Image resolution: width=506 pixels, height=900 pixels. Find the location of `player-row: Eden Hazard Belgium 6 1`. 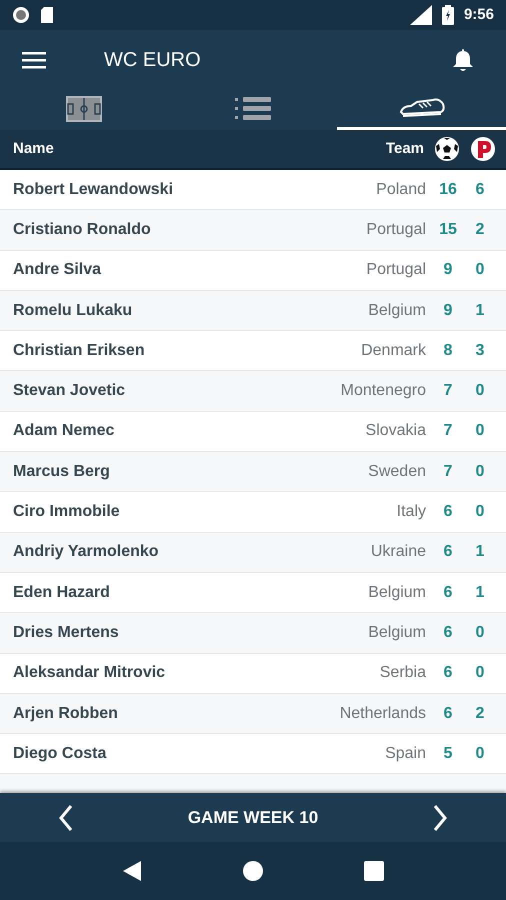

player-row: Eden Hazard Belgium 6 1 is located at coordinates (253, 592).